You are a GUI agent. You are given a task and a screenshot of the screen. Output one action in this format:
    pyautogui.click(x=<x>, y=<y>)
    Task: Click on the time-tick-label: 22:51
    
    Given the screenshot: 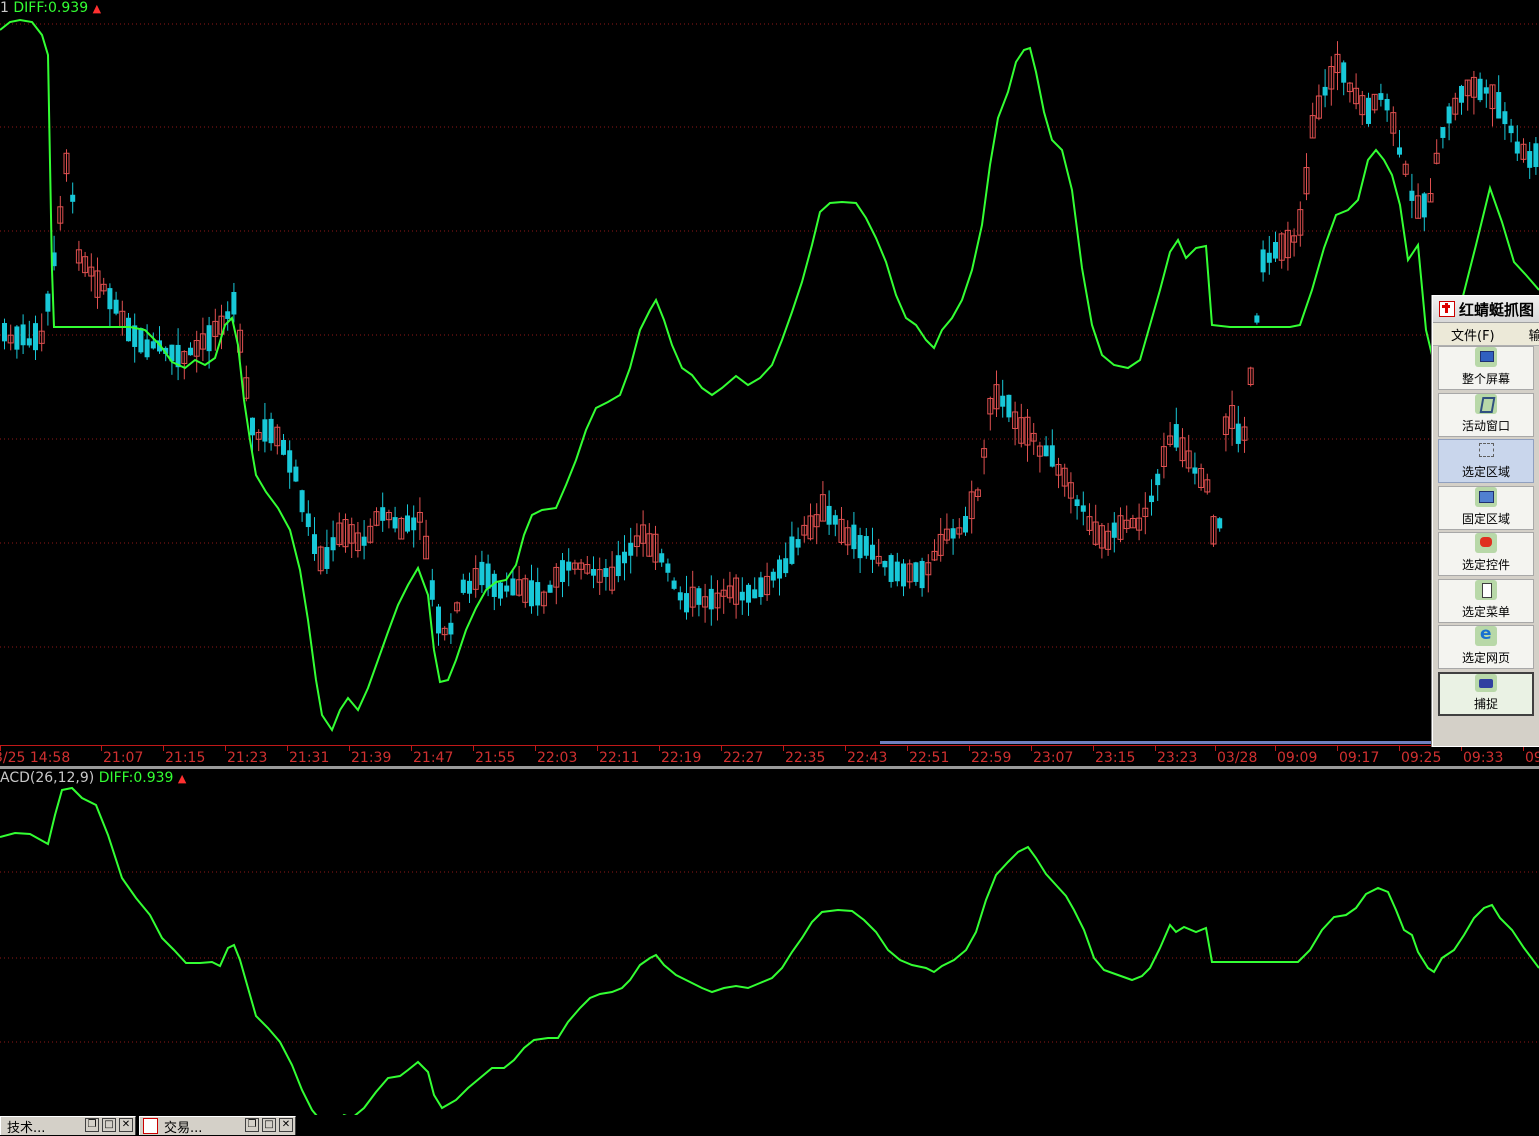 What is the action you would take?
    pyautogui.click(x=929, y=758)
    